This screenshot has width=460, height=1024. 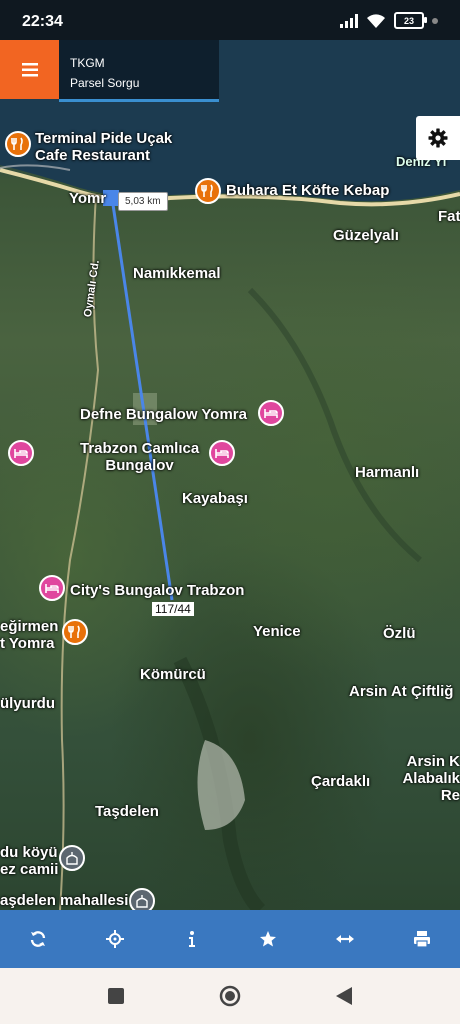 I want to click on restaurant-marker-degirmen, so click(x=75, y=632).